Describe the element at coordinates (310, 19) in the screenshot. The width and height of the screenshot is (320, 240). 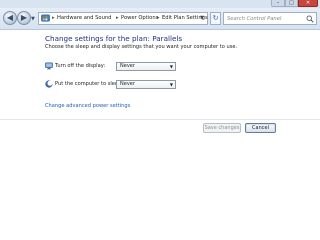
I see `search-icon` at that location.